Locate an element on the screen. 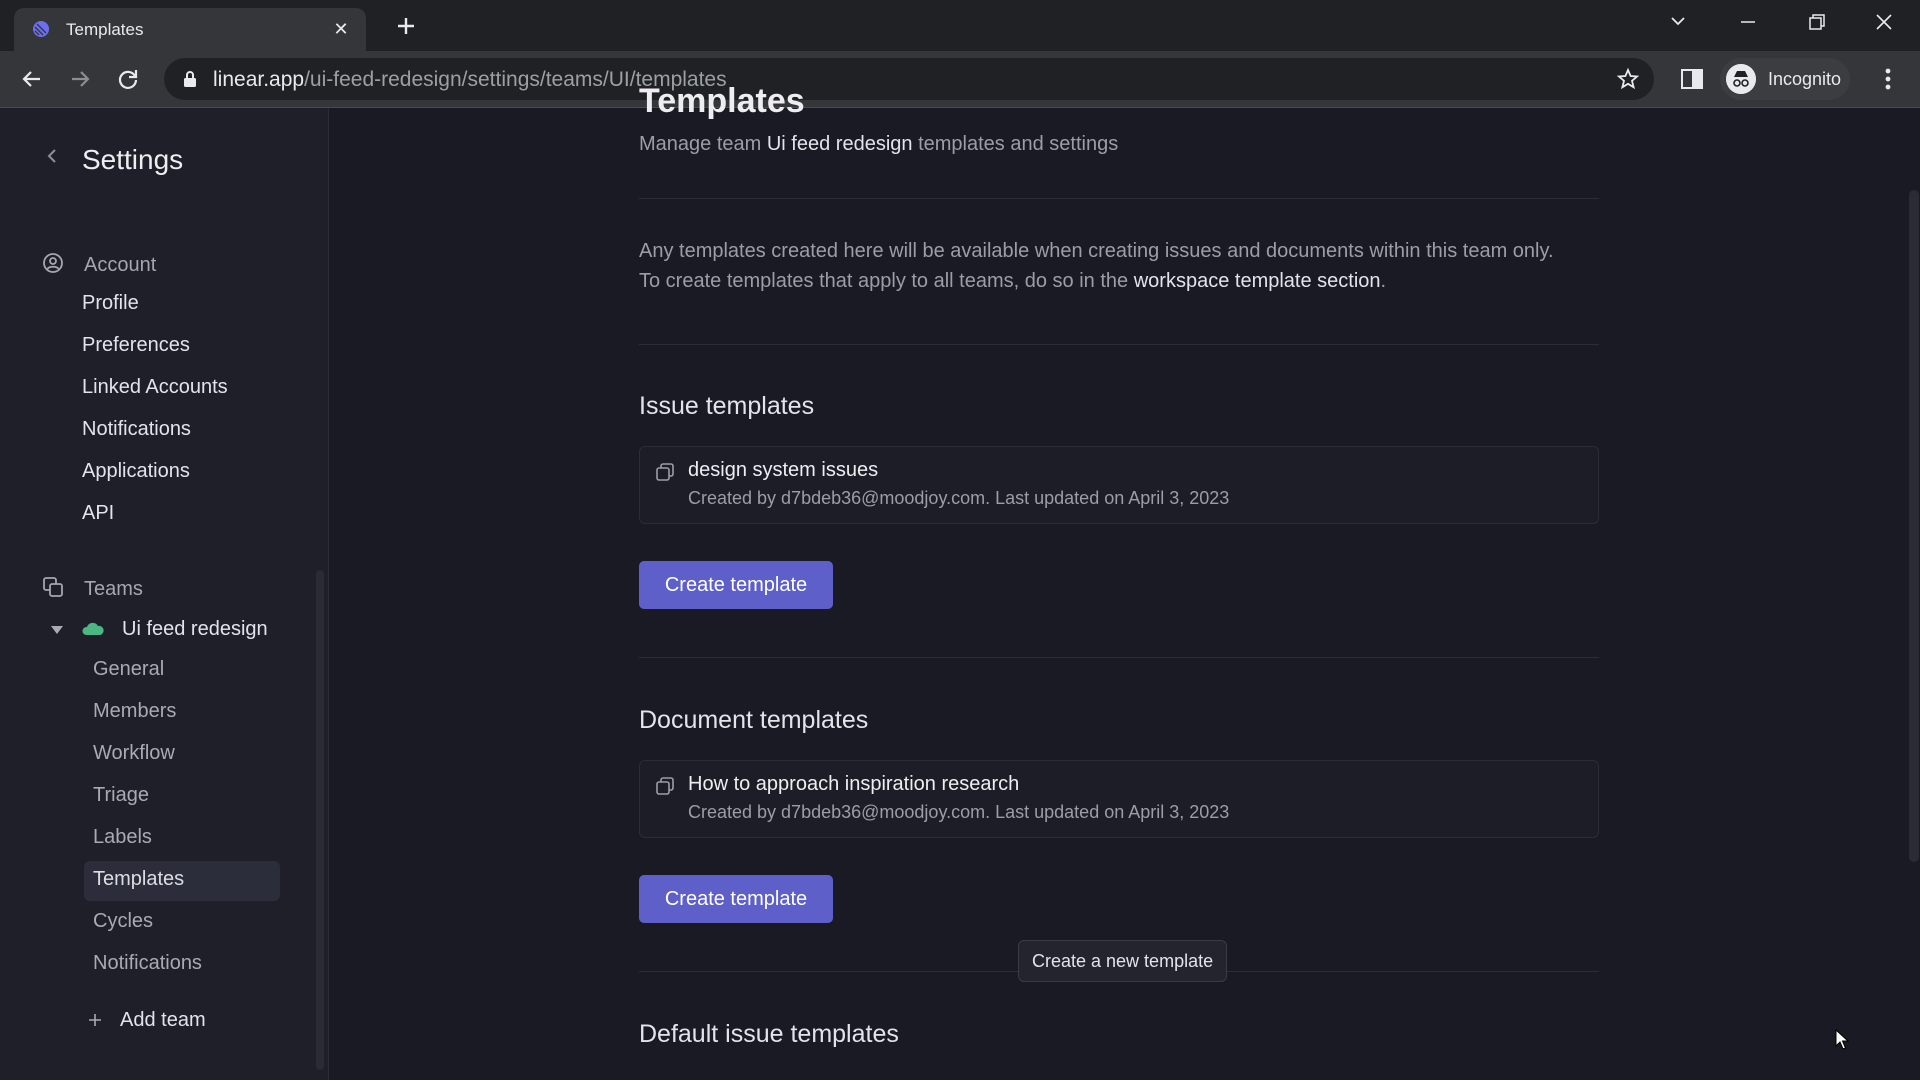  team-row-ui-feed-redesign: Ui feed redesign is located at coordinates (176, 630).